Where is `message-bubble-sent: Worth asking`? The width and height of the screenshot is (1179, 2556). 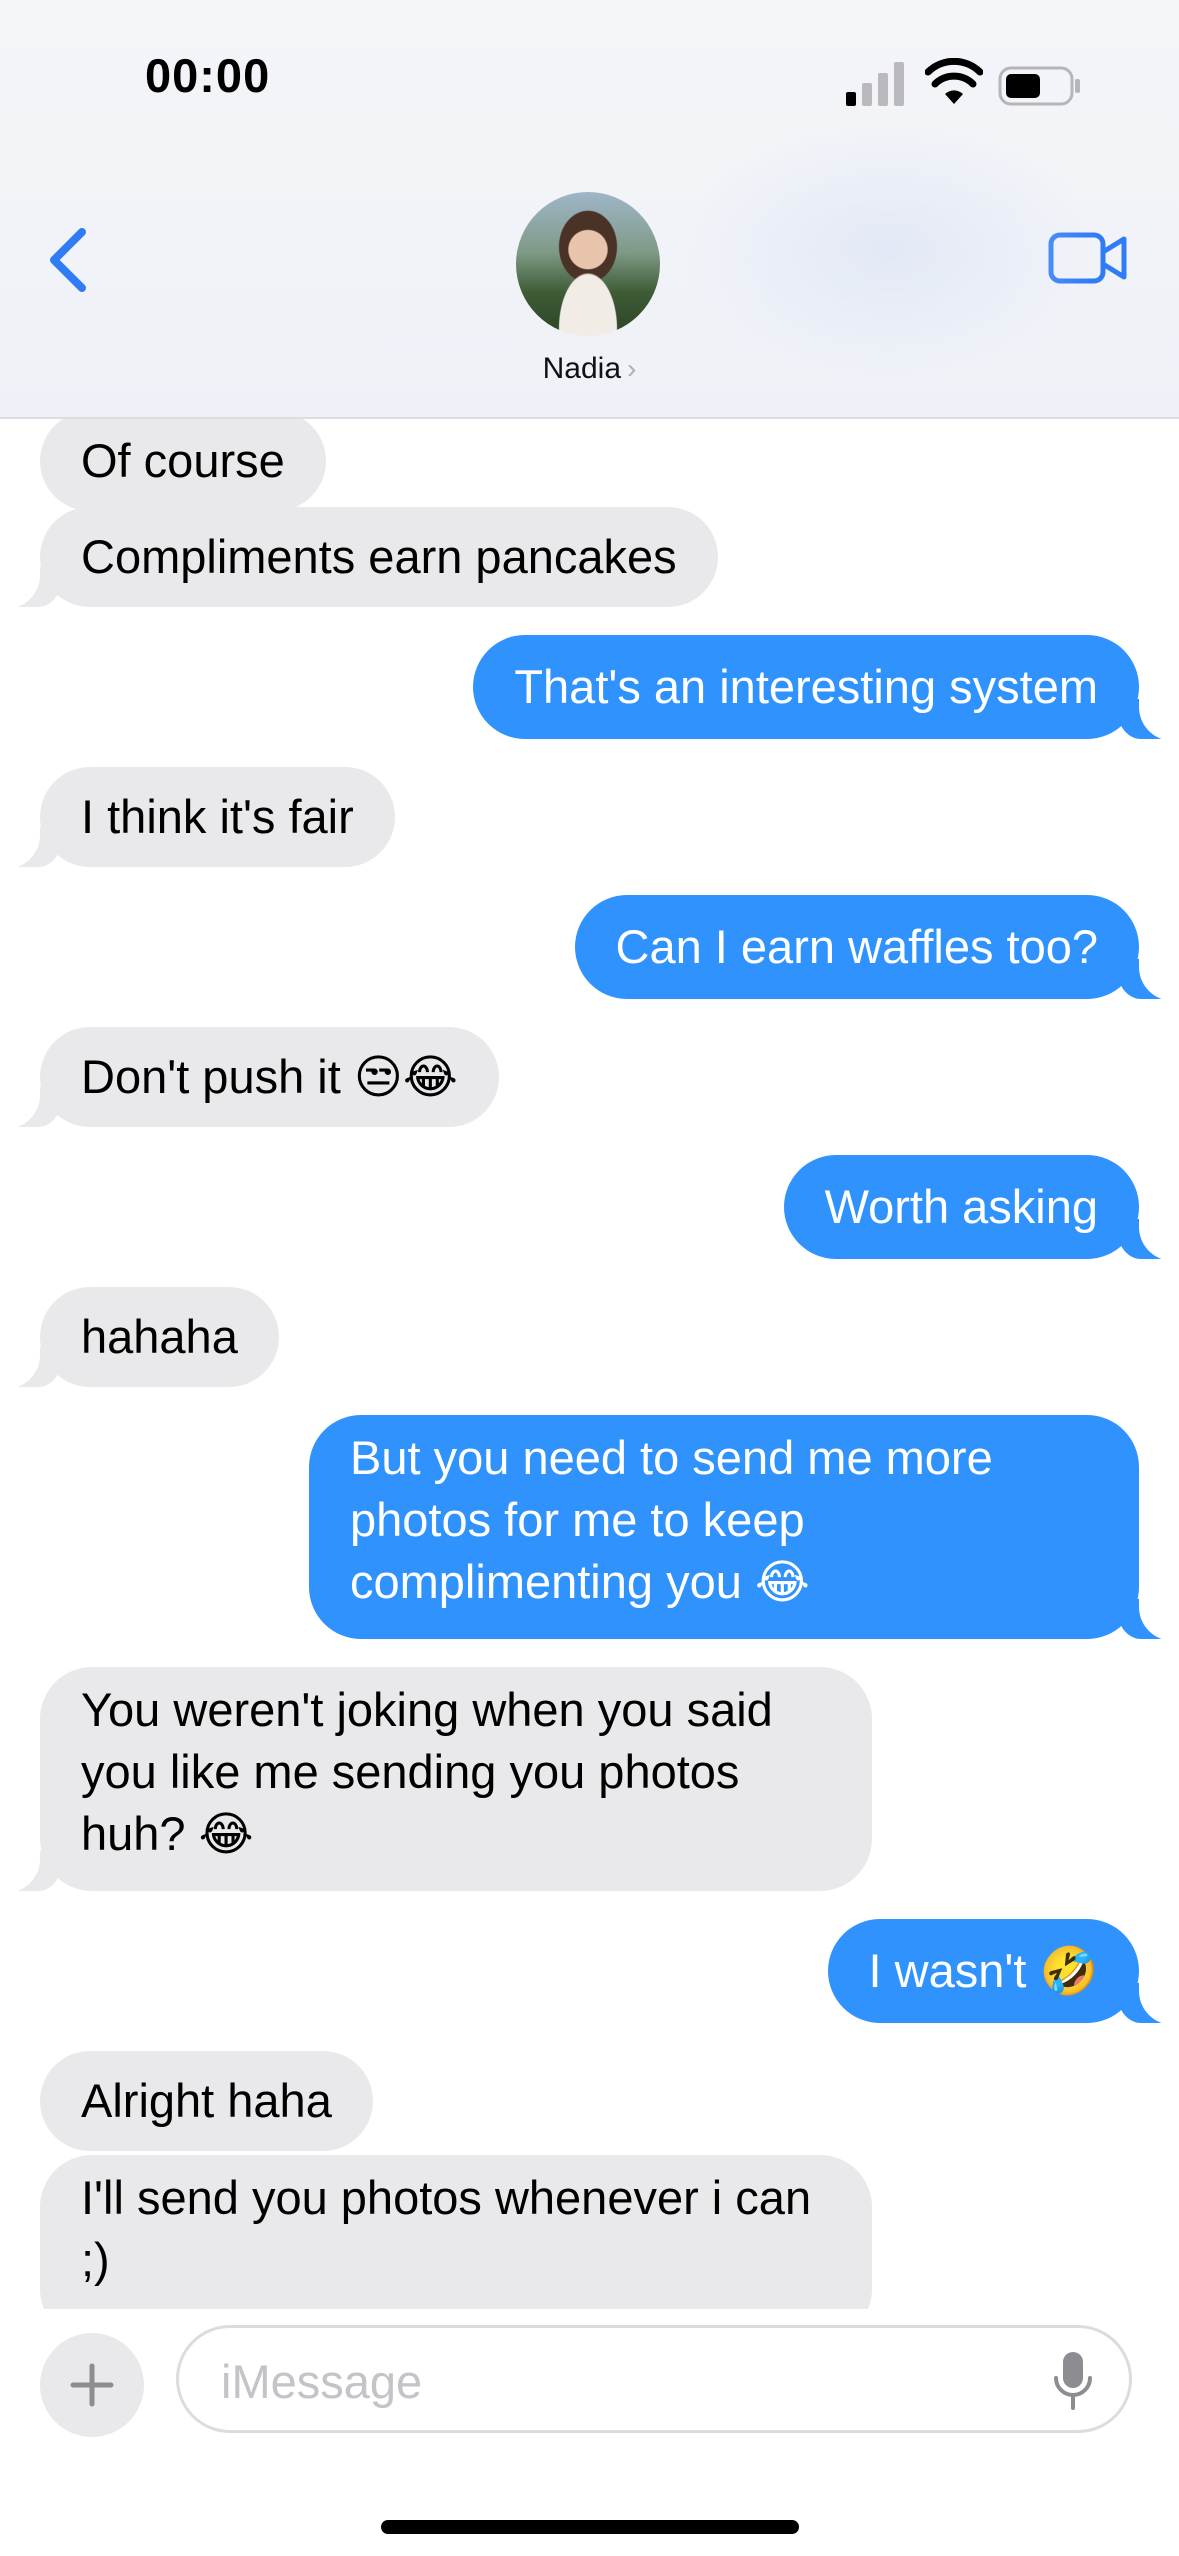
message-bubble-sent: Worth asking is located at coordinates (981, 1208).